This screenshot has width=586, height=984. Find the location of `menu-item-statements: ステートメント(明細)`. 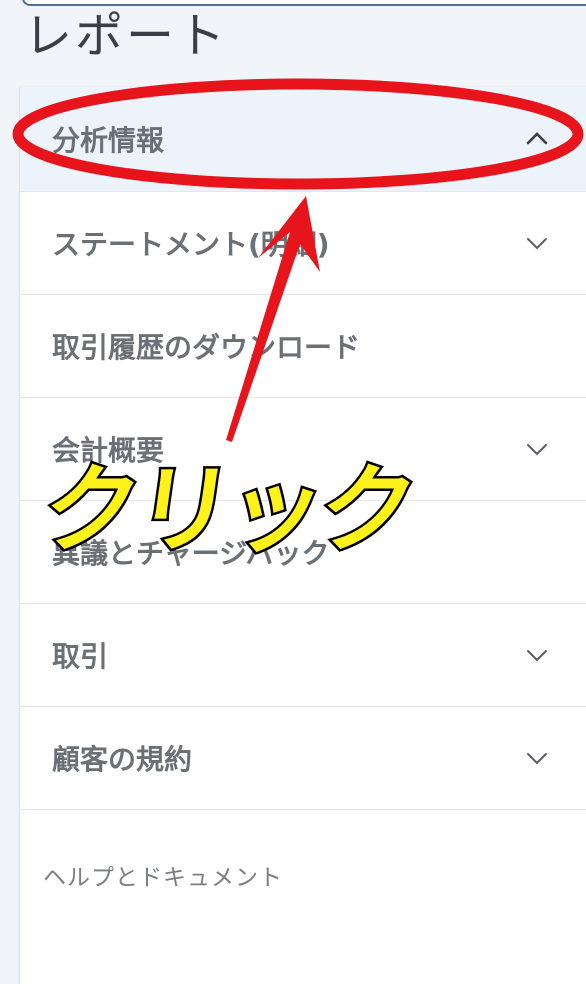

menu-item-statements: ステートメント(明細) is located at coordinates (303, 243).